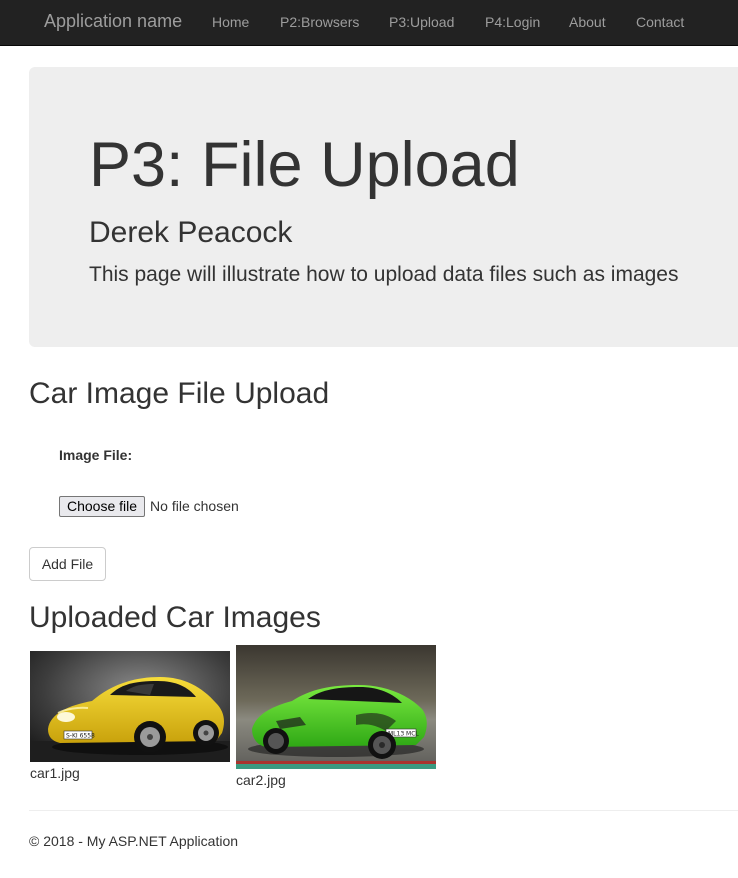  I want to click on footer-divider, so click(383, 810).